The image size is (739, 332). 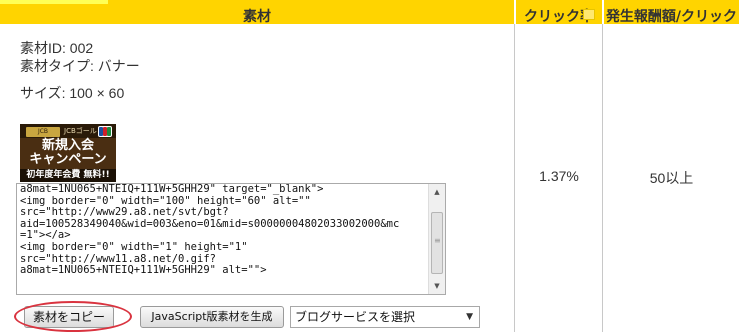 I want to click on click-rate-value: 1.37%, so click(x=559, y=176).